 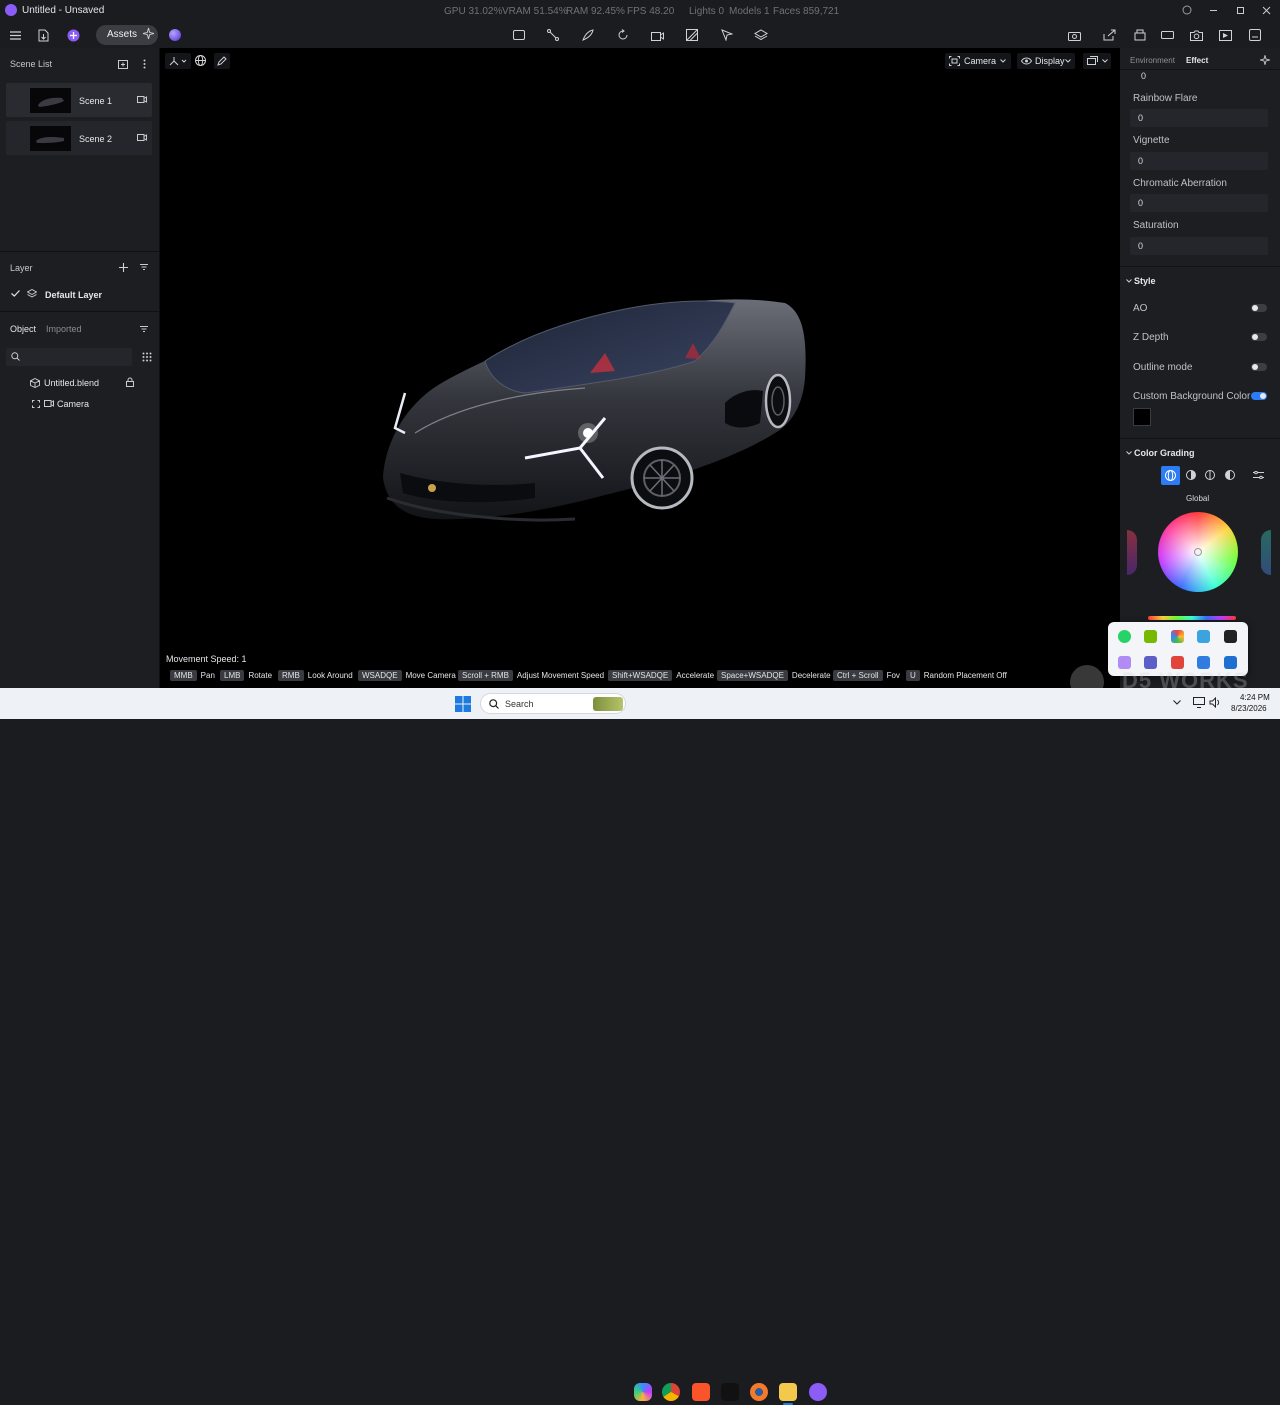 I want to click on transform-tool-button, so click(x=178, y=61).